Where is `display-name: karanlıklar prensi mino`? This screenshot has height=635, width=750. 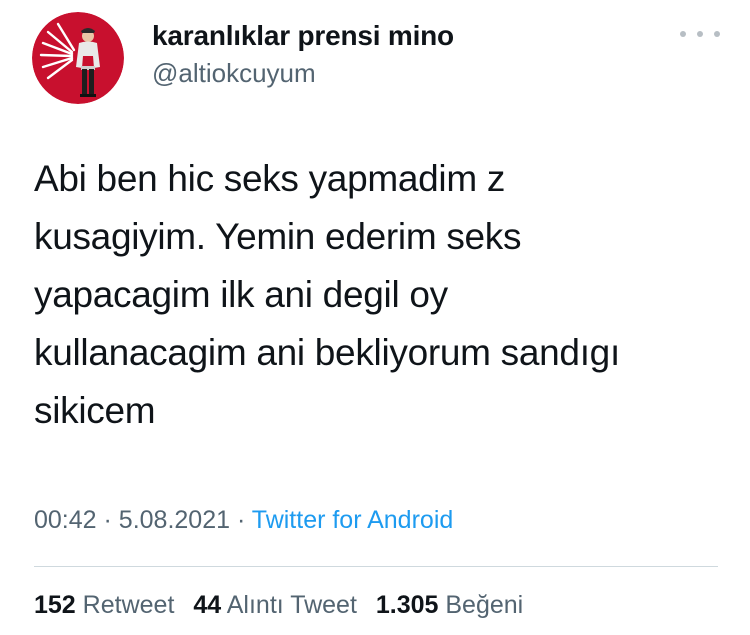 display-name: karanlıklar prensi mino is located at coordinates (303, 36).